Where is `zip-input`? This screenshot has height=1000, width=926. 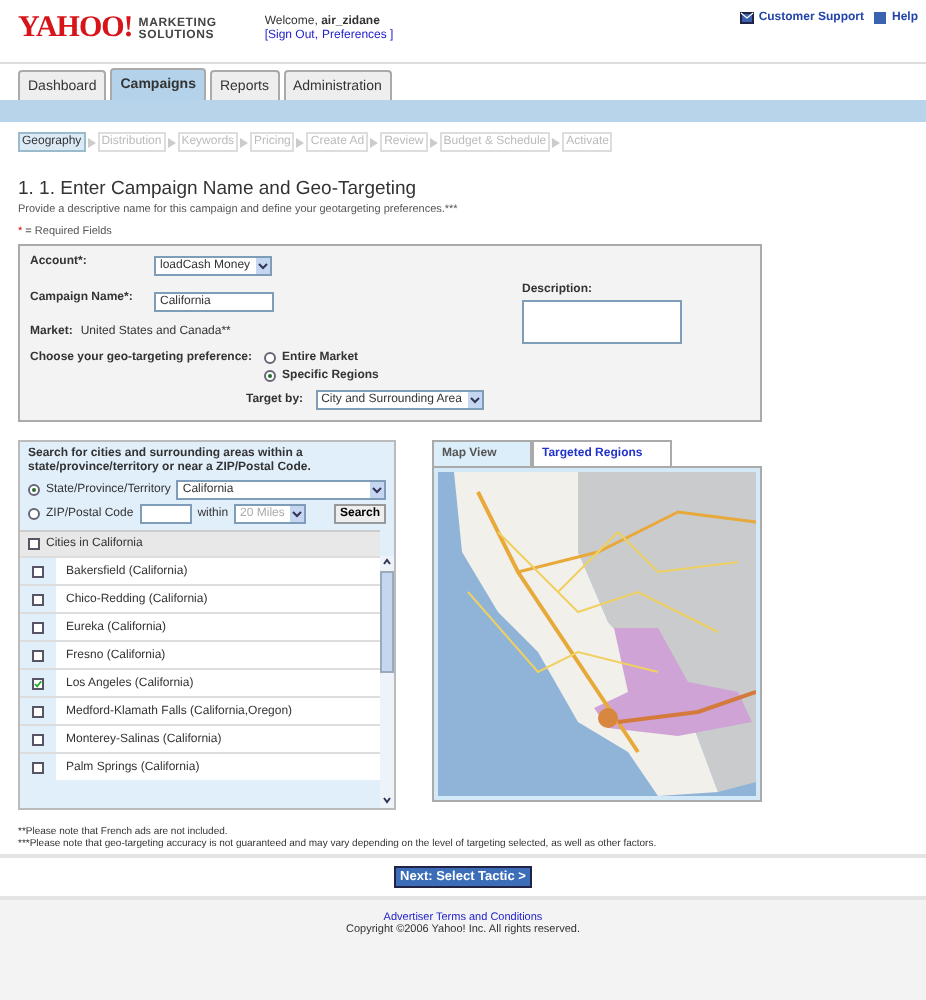
zip-input is located at coordinates (165, 514).